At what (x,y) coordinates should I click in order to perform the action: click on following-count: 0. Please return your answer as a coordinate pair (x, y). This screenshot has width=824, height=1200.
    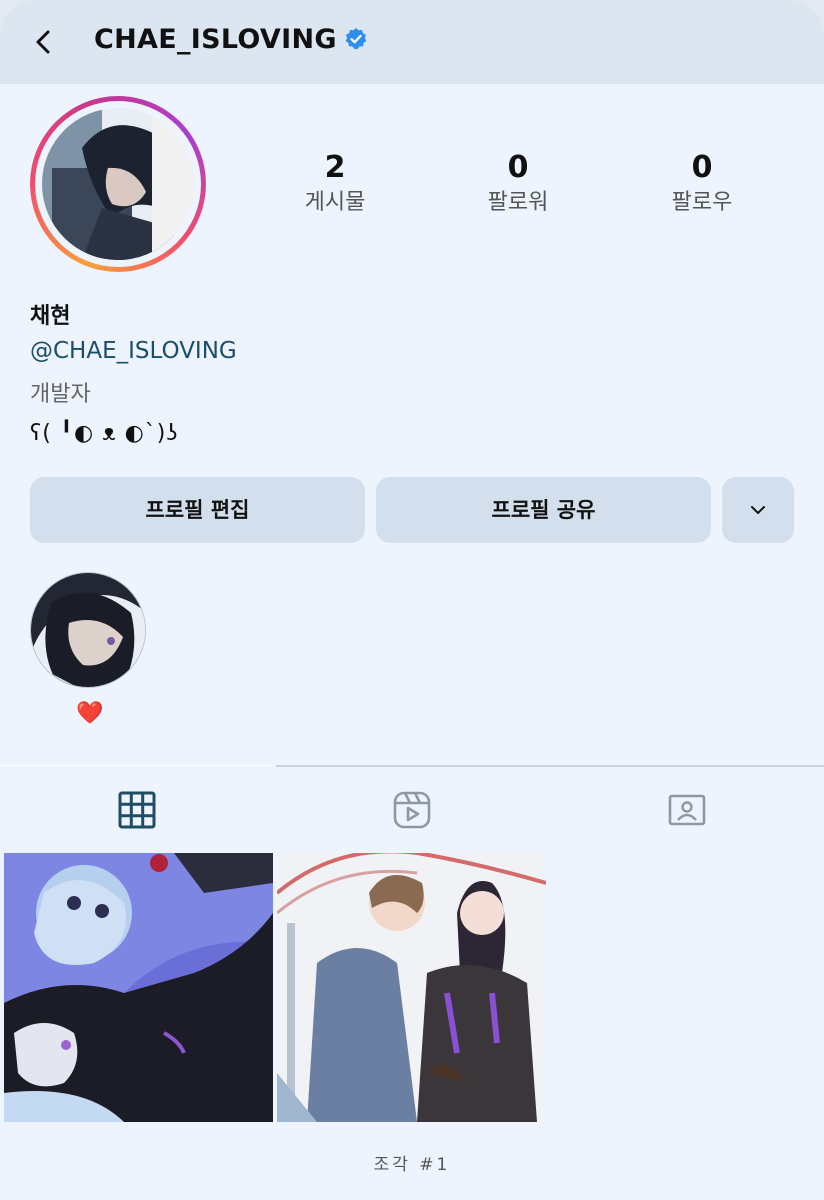
    Looking at the image, I should click on (702, 167).